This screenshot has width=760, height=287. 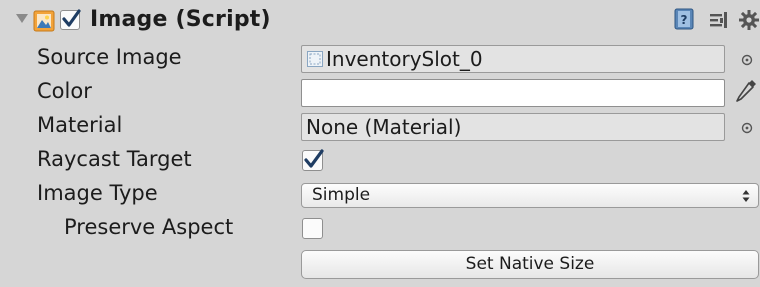 I want to click on set-native-size-button: Set Native Size, so click(x=530, y=264).